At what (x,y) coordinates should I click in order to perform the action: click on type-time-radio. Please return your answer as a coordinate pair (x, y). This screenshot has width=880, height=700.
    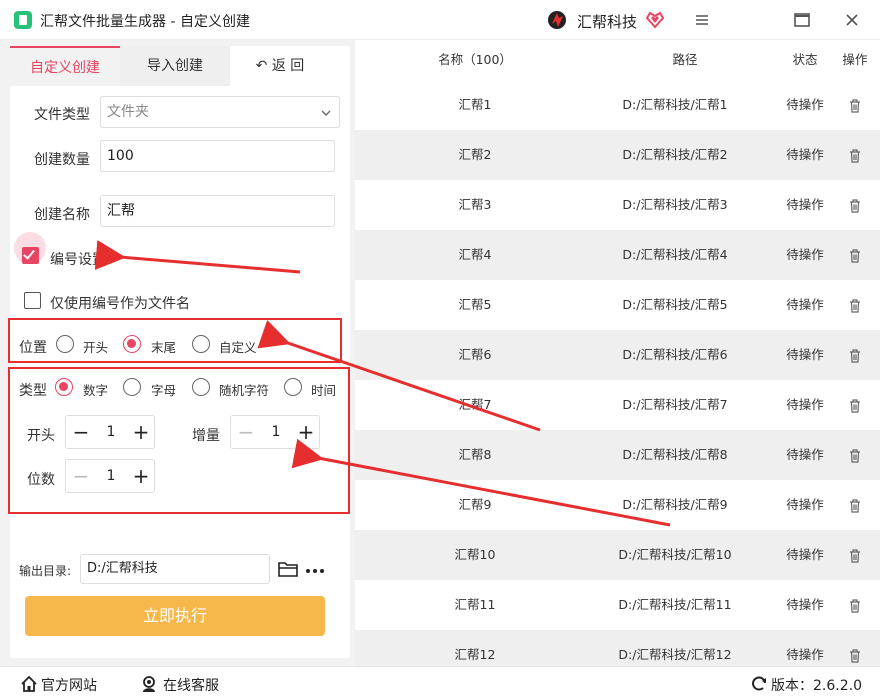
    Looking at the image, I should click on (293, 387).